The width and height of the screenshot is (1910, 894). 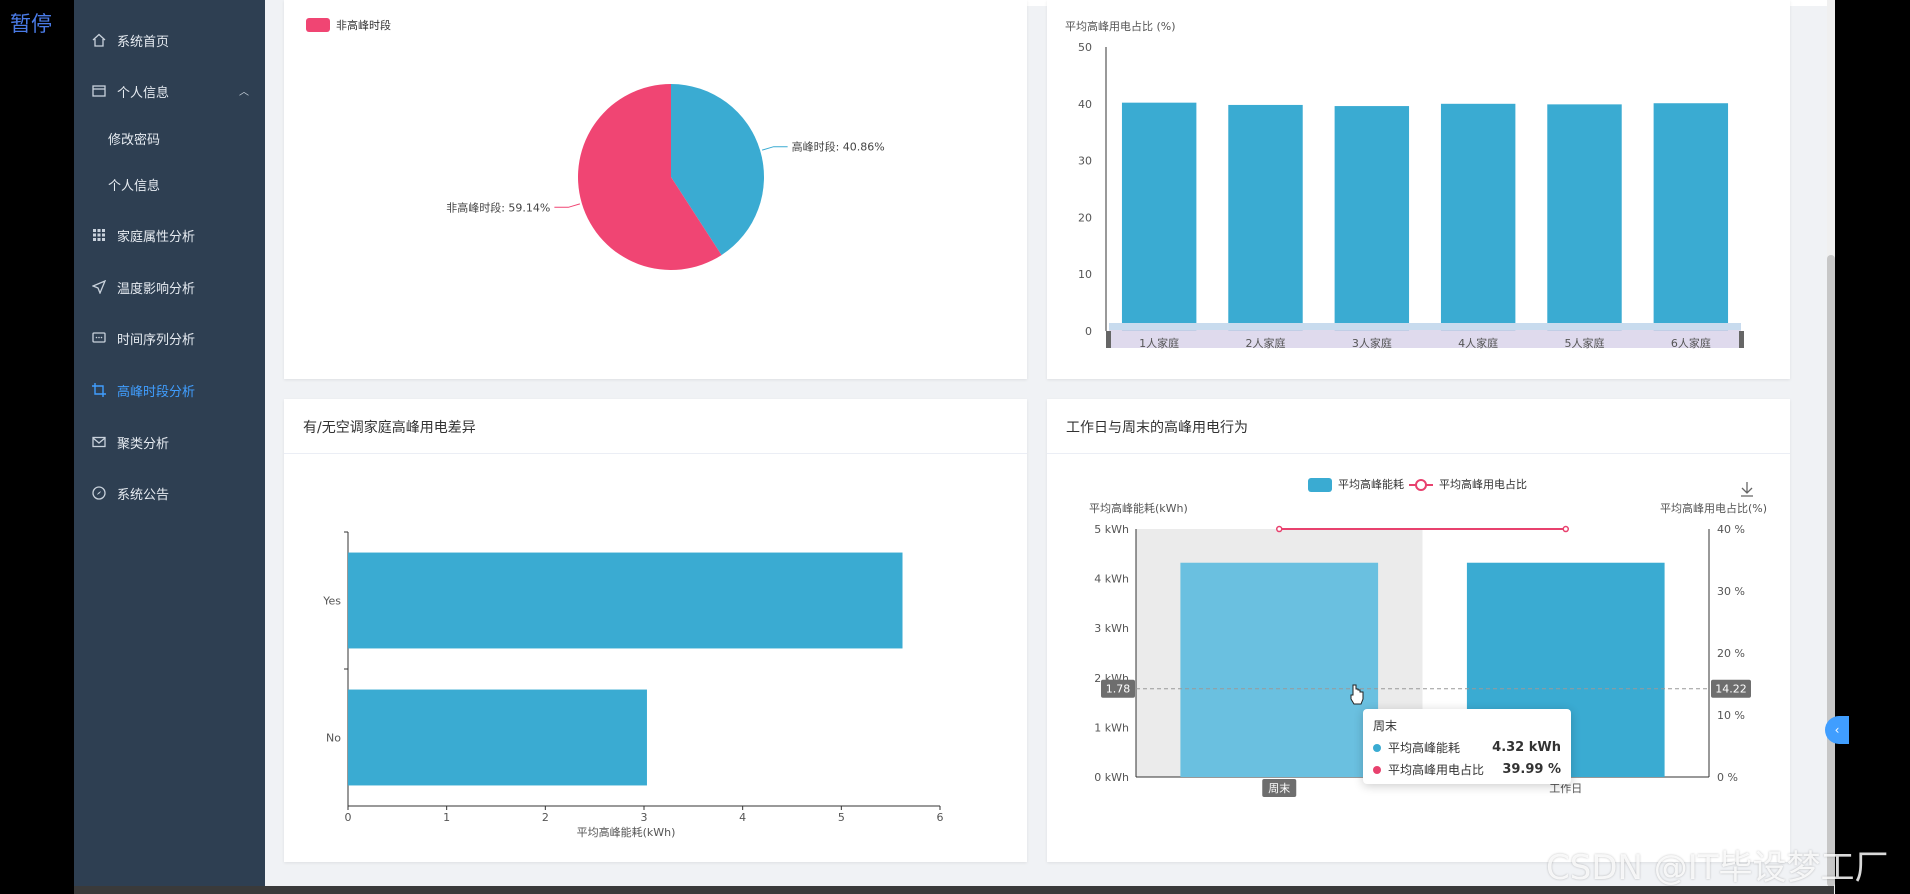 What do you see at coordinates (99, 91) in the screenshot?
I see `user-card-icon` at bounding box center [99, 91].